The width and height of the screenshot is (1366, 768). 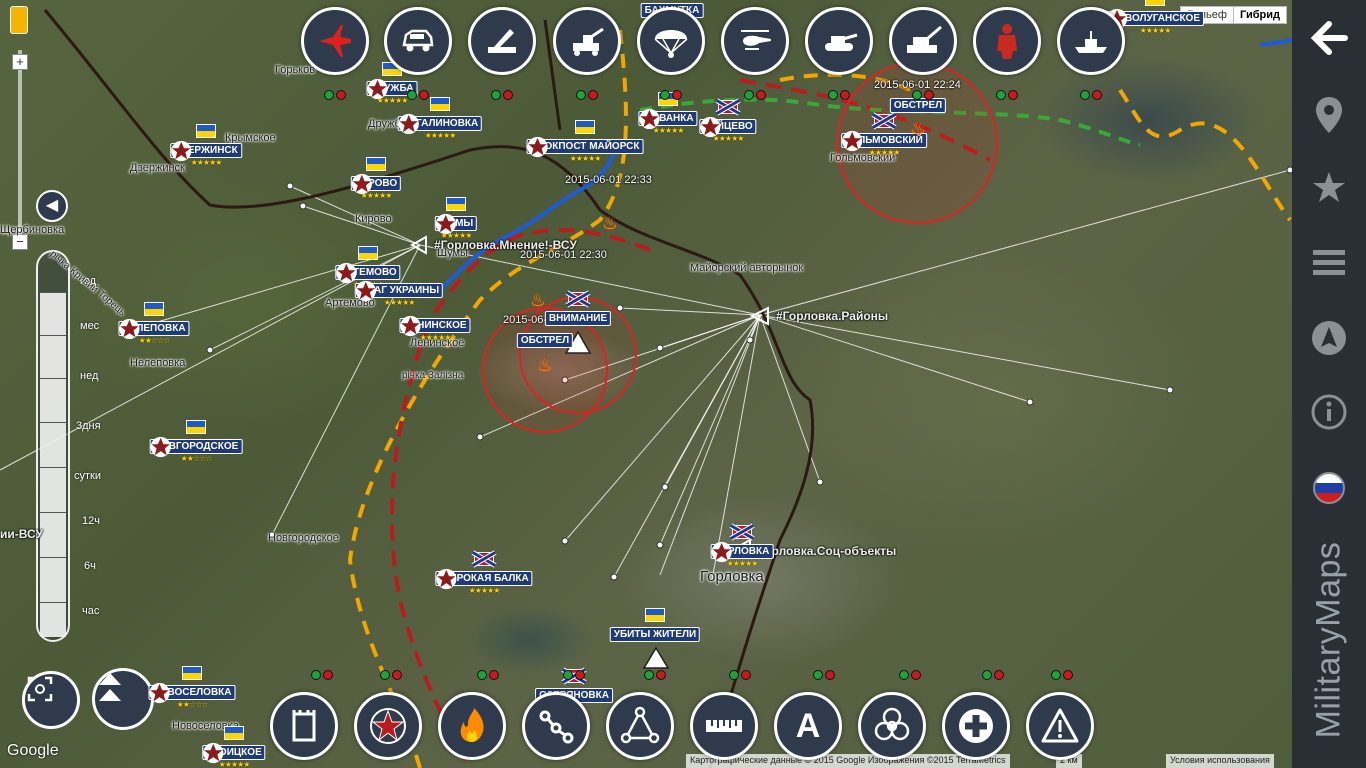 What do you see at coordinates (1329, 488) in the screenshot?
I see `language-button` at bounding box center [1329, 488].